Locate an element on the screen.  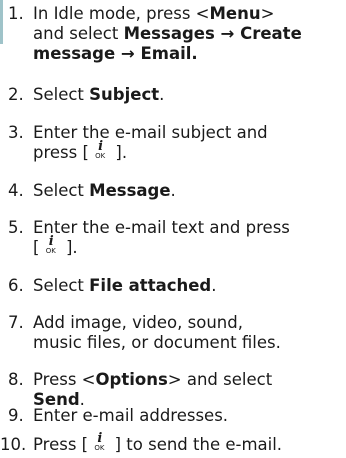
step-10-line-1: Press [ i OK ] to send the e-mail. is located at coordinates (158, 442).